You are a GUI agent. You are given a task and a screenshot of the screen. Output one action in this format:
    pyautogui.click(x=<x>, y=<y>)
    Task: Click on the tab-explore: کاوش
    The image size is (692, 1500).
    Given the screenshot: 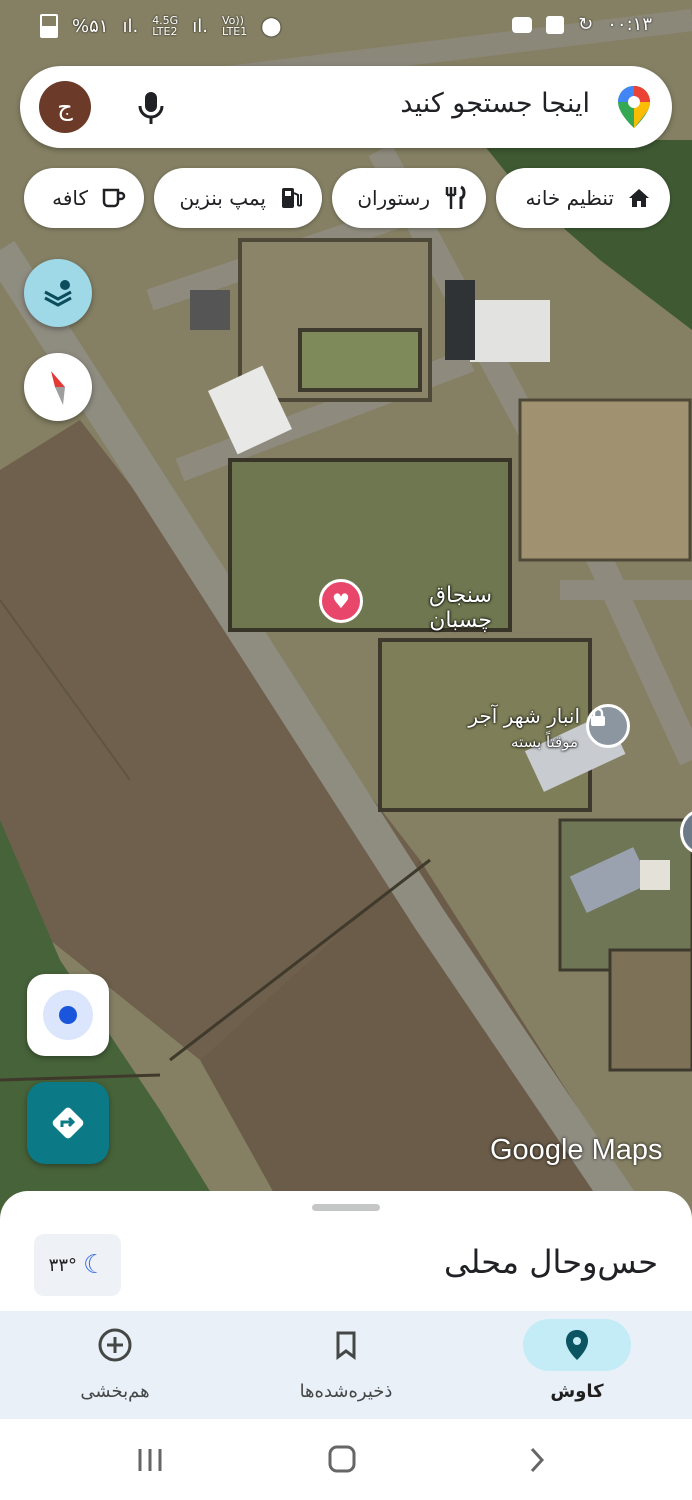 What is the action you would take?
    pyautogui.click(x=577, y=1365)
    